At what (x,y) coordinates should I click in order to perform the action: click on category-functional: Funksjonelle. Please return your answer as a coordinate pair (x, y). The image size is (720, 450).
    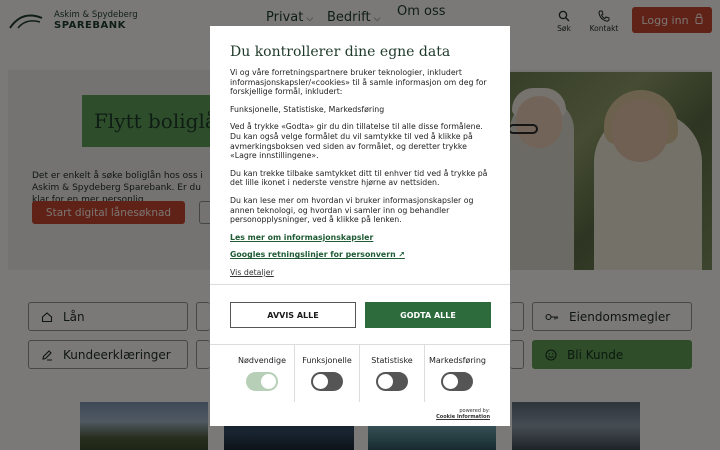
    Looking at the image, I should click on (327, 373).